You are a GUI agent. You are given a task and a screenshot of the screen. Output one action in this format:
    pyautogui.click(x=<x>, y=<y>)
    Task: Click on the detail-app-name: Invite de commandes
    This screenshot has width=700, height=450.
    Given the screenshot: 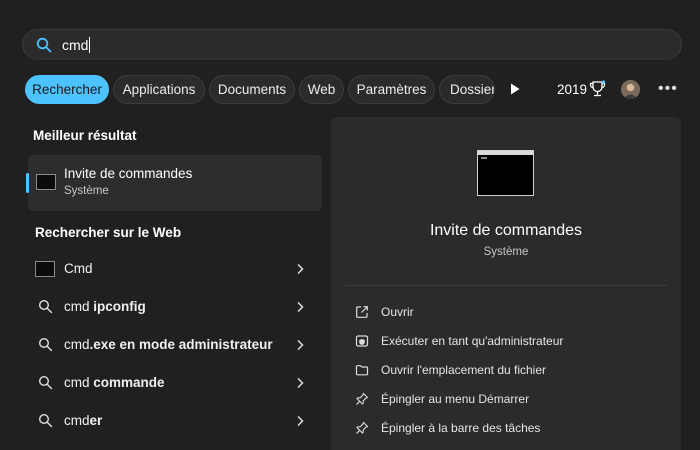 What is the action you would take?
    pyautogui.click(x=506, y=230)
    